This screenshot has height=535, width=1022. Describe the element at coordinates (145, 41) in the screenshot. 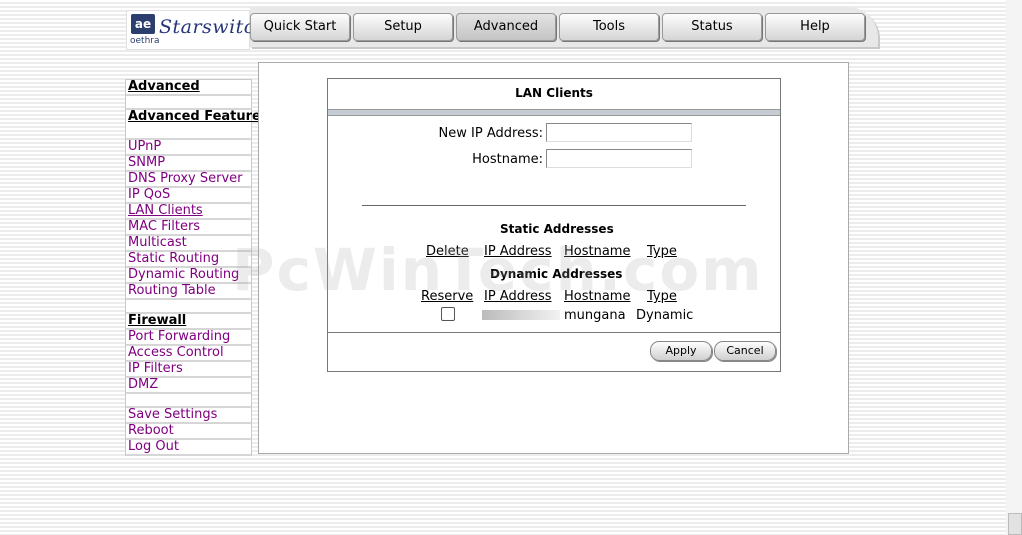

I see `logo-company: oethra` at that location.